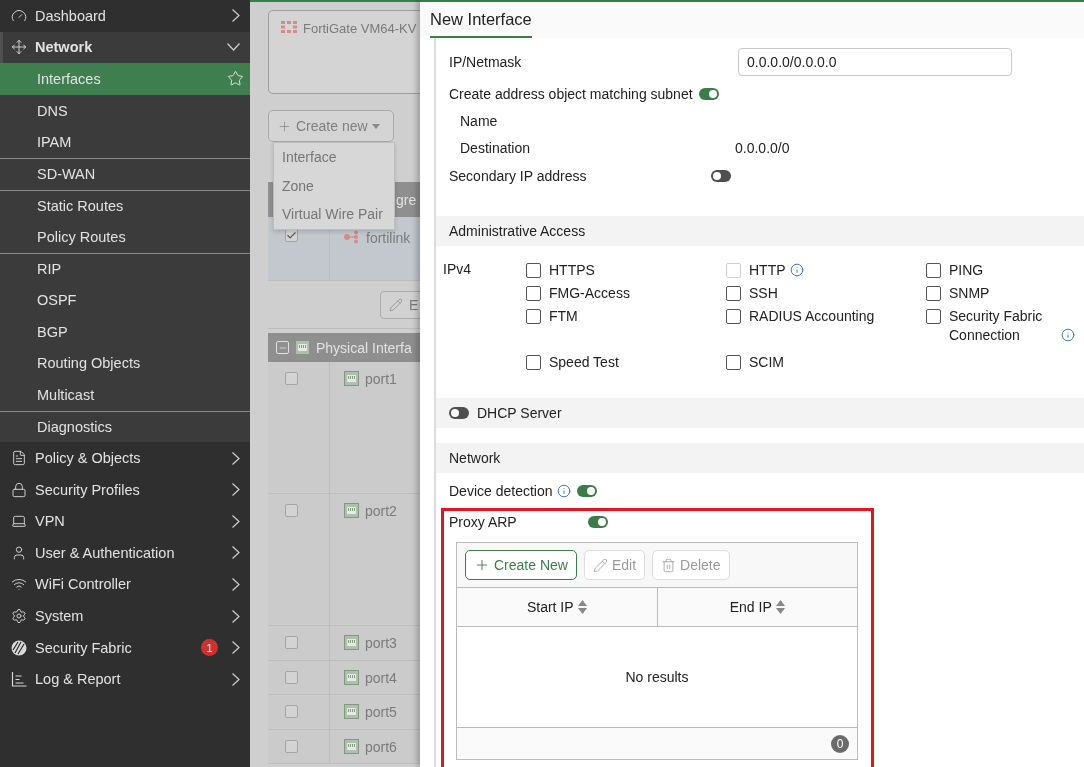 Image resolution: width=1084 pixels, height=767 pixels. Describe the element at coordinates (572, 270) in the screenshot. I see `option-label: HTTPS` at that location.